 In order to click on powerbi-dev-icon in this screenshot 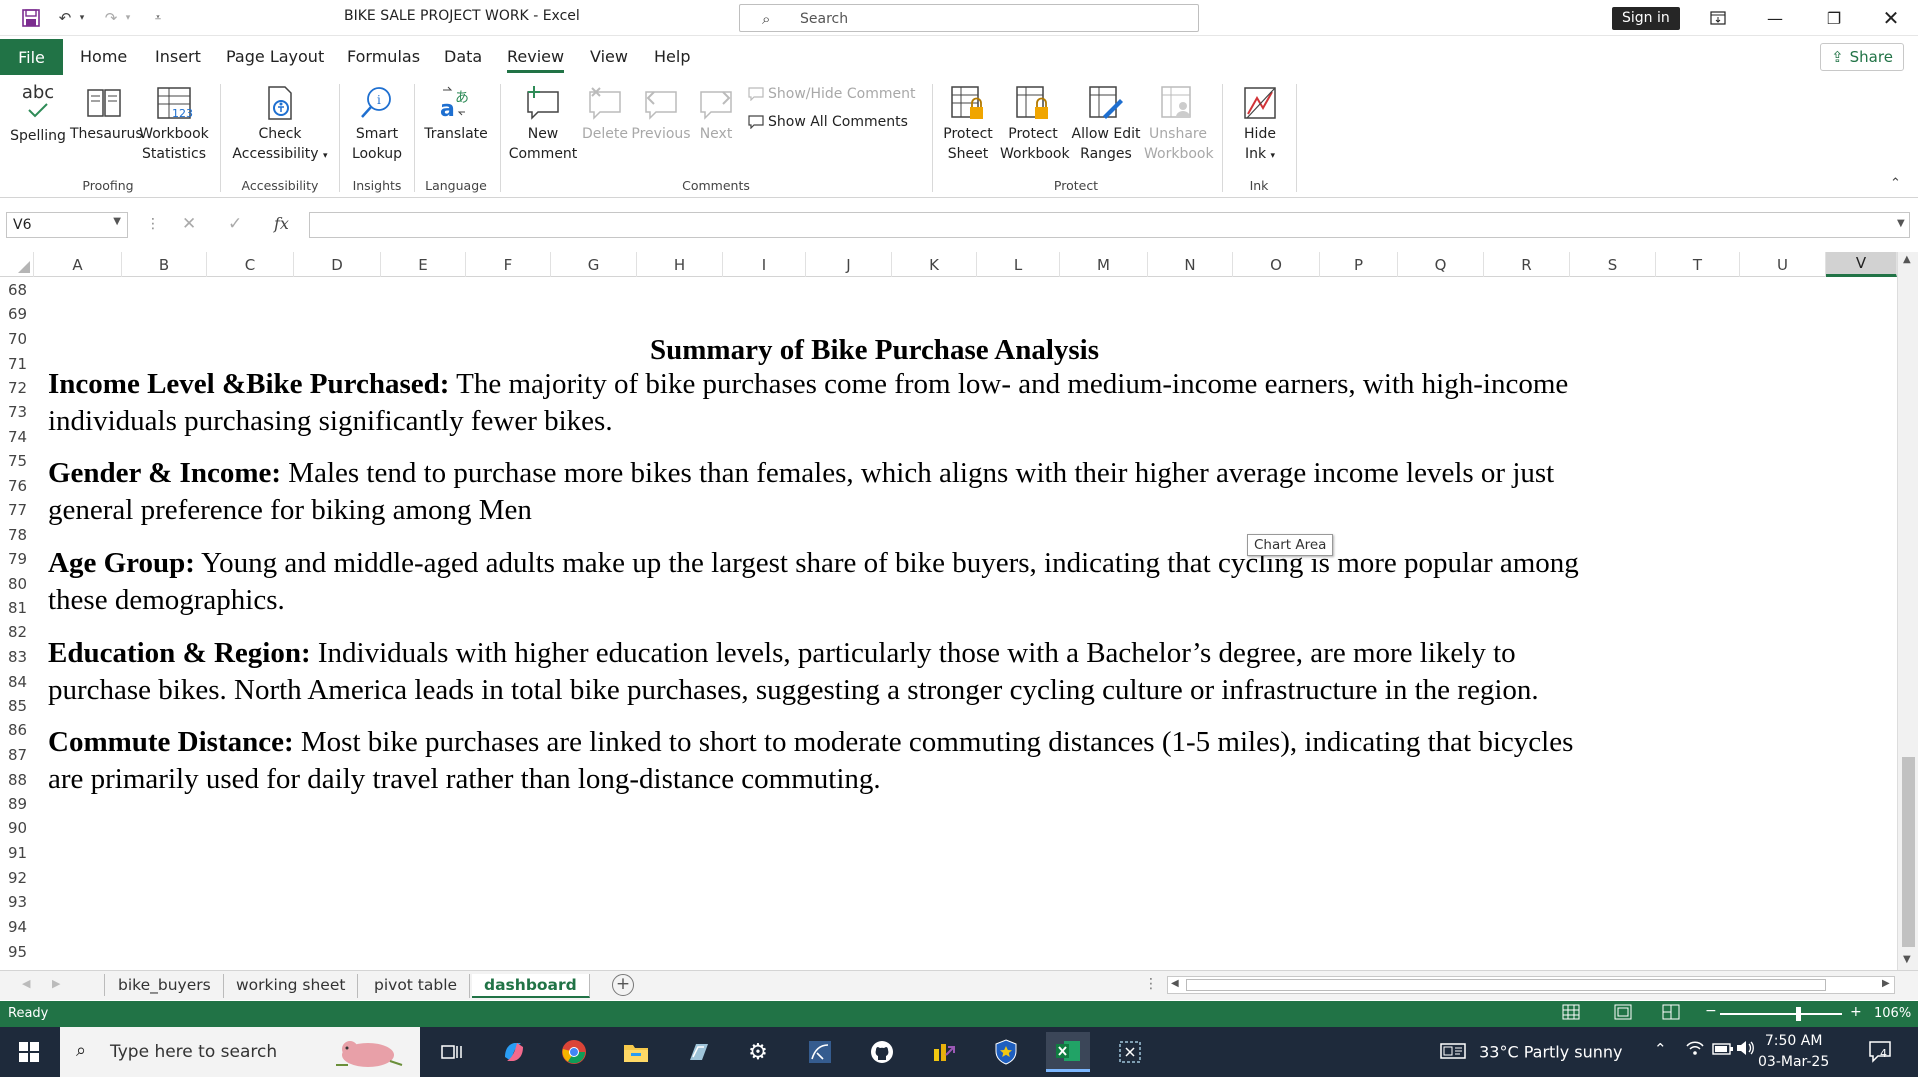, I will do `click(944, 1052)`.